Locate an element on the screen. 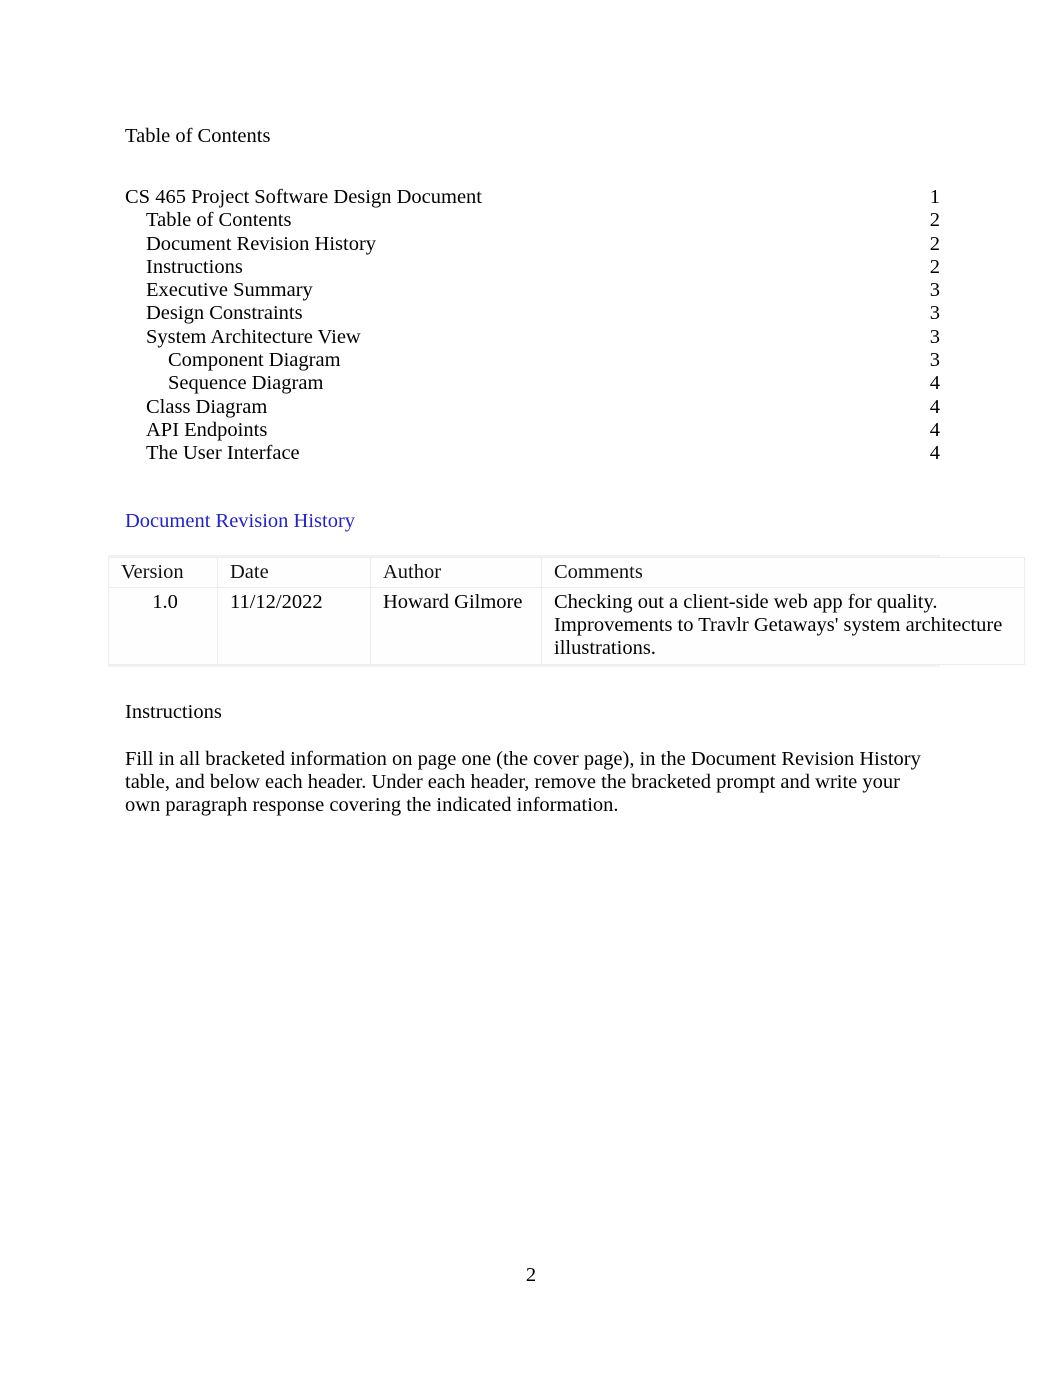 The width and height of the screenshot is (1062, 1376). toc-entry: API Endpoints 4 is located at coordinates (532, 430).